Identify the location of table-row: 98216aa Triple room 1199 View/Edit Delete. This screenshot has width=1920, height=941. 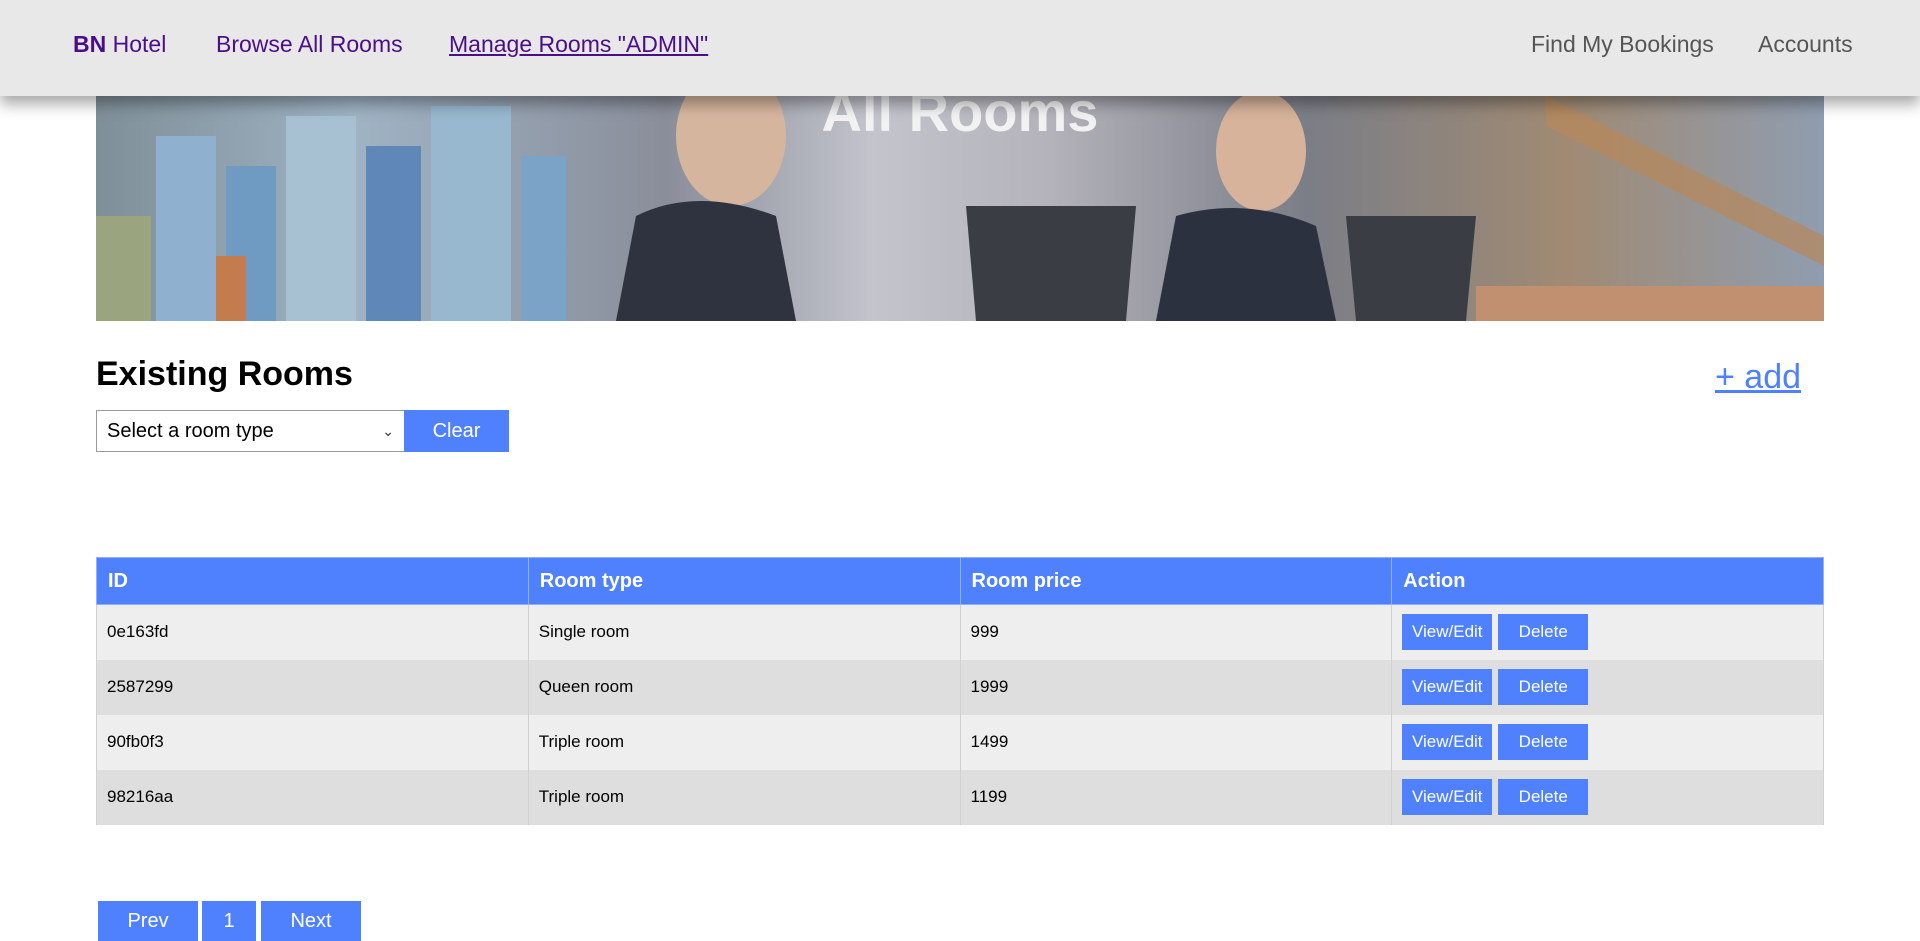
(960, 797).